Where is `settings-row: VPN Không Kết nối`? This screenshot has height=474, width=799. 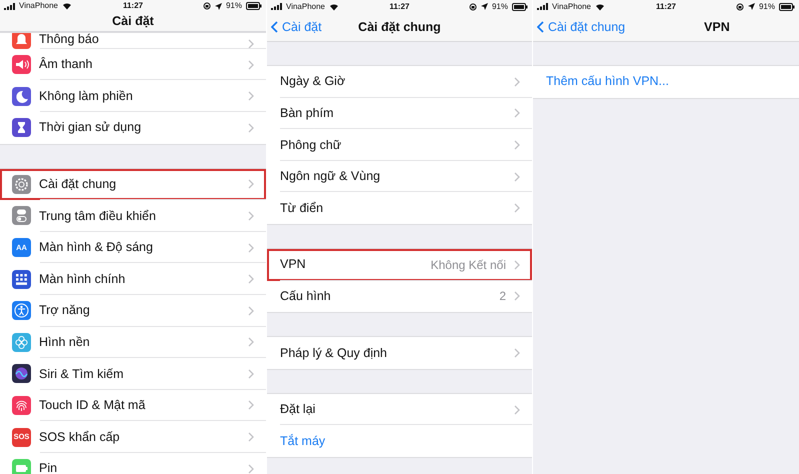 settings-row: VPN Không Kết nối is located at coordinates (399, 264).